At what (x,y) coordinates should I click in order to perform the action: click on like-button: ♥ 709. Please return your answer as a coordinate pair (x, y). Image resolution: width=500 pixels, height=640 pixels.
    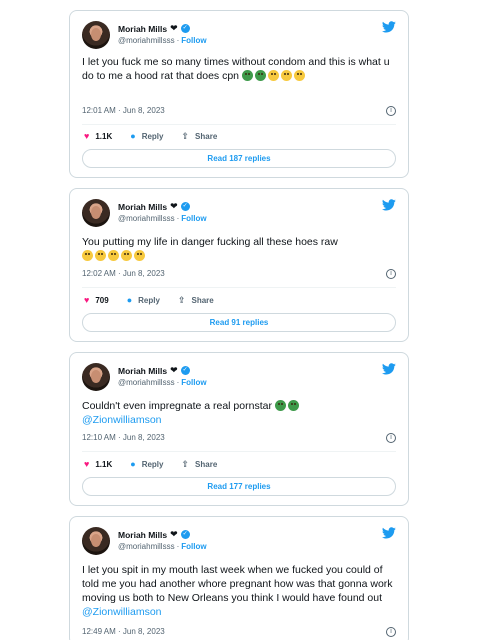
    Looking at the image, I should click on (96, 300).